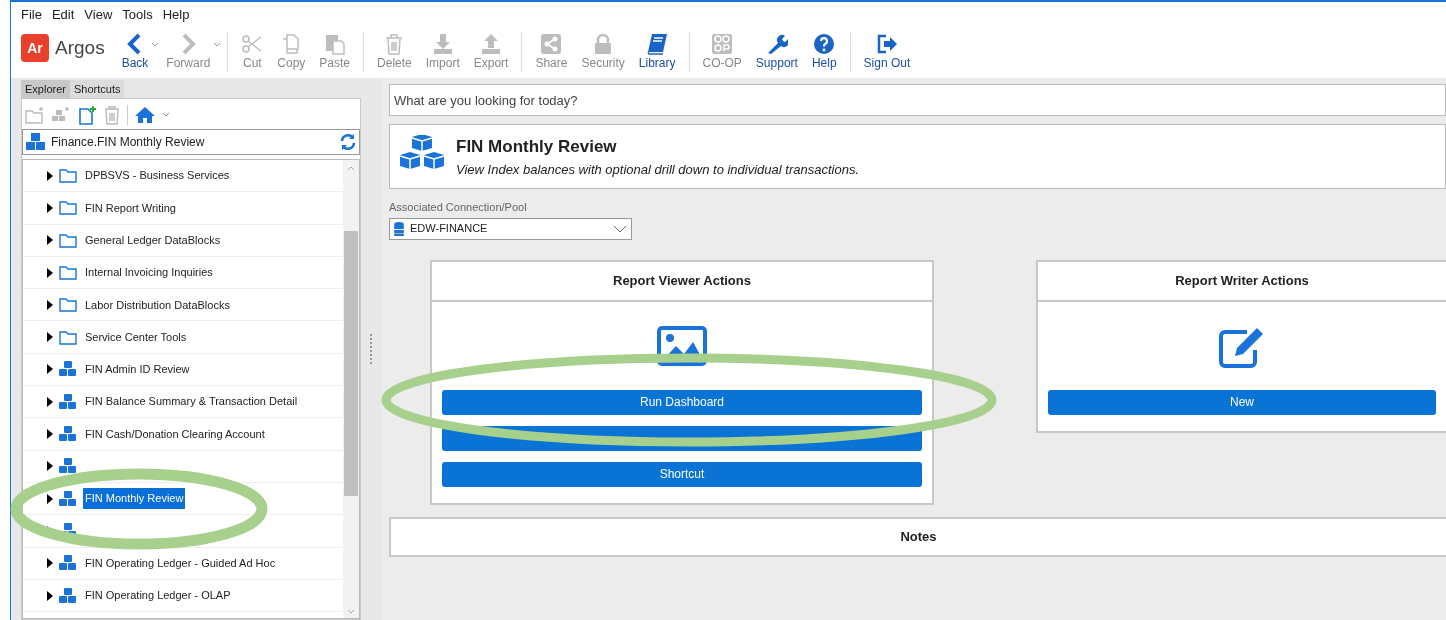  I want to click on toolbar-button: Sign Out, so click(887, 51).